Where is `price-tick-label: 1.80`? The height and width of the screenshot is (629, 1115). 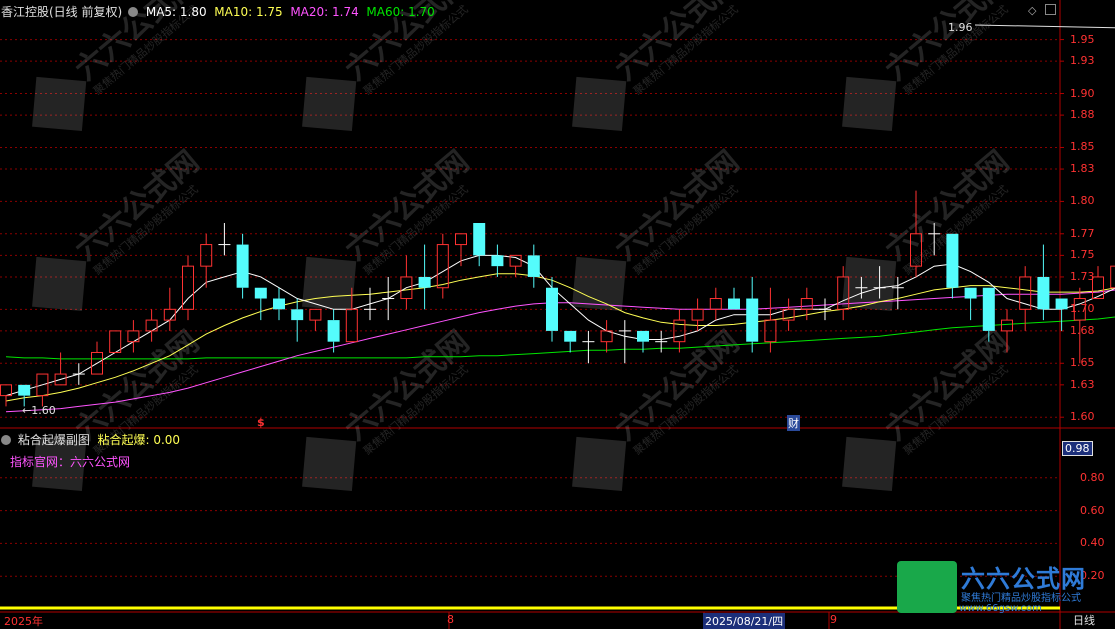 price-tick-label: 1.80 is located at coordinates (1082, 201).